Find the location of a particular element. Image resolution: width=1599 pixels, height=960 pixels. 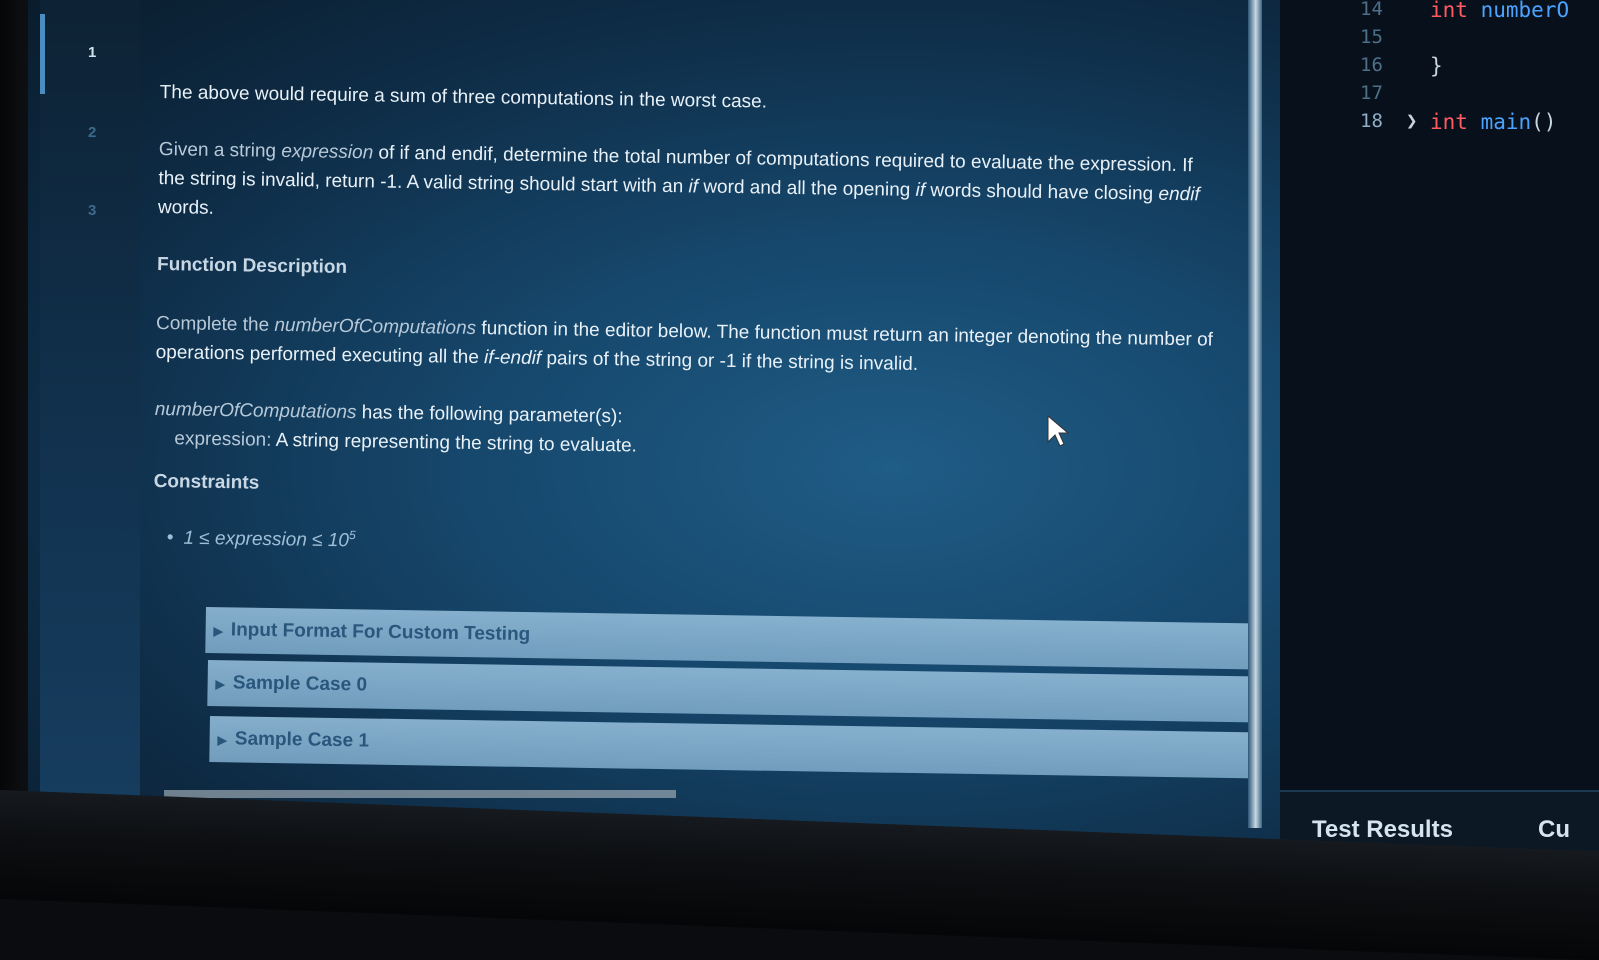

active-question-indicator is located at coordinates (42, 54).